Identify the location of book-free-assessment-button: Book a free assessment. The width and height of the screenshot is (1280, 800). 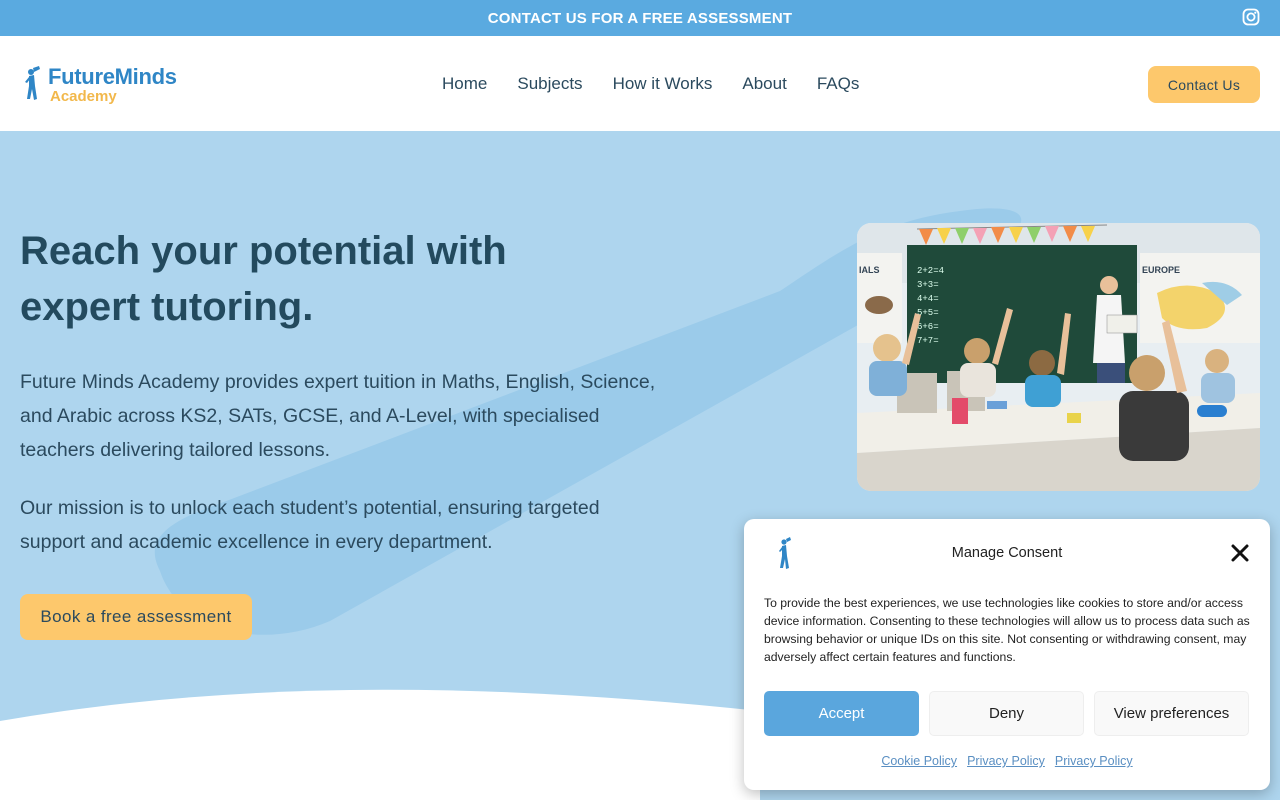
(136, 617).